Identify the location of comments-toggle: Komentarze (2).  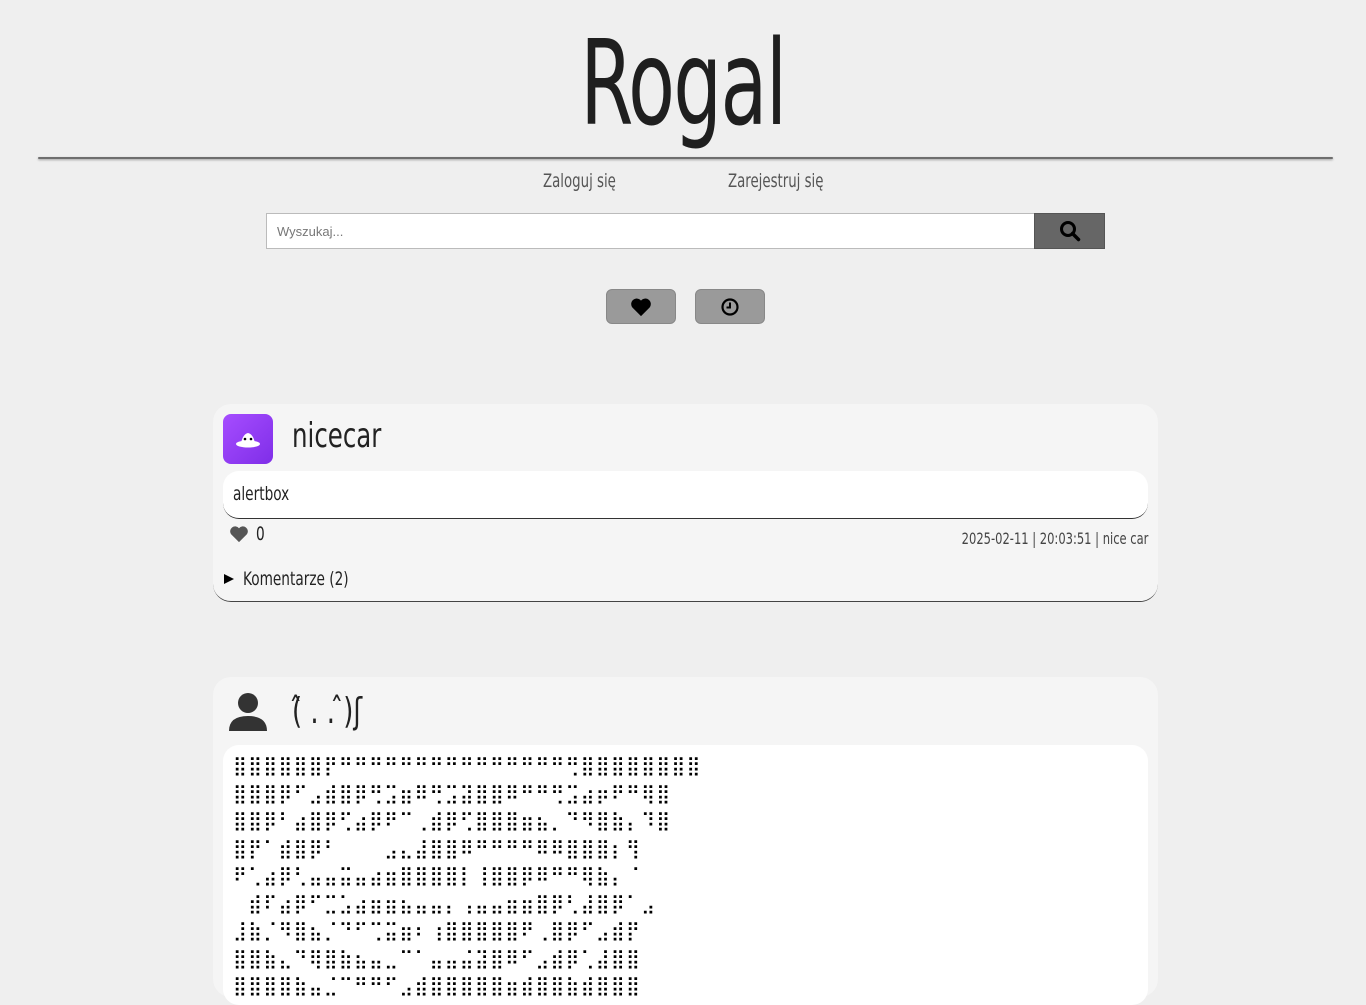
(299, 579).